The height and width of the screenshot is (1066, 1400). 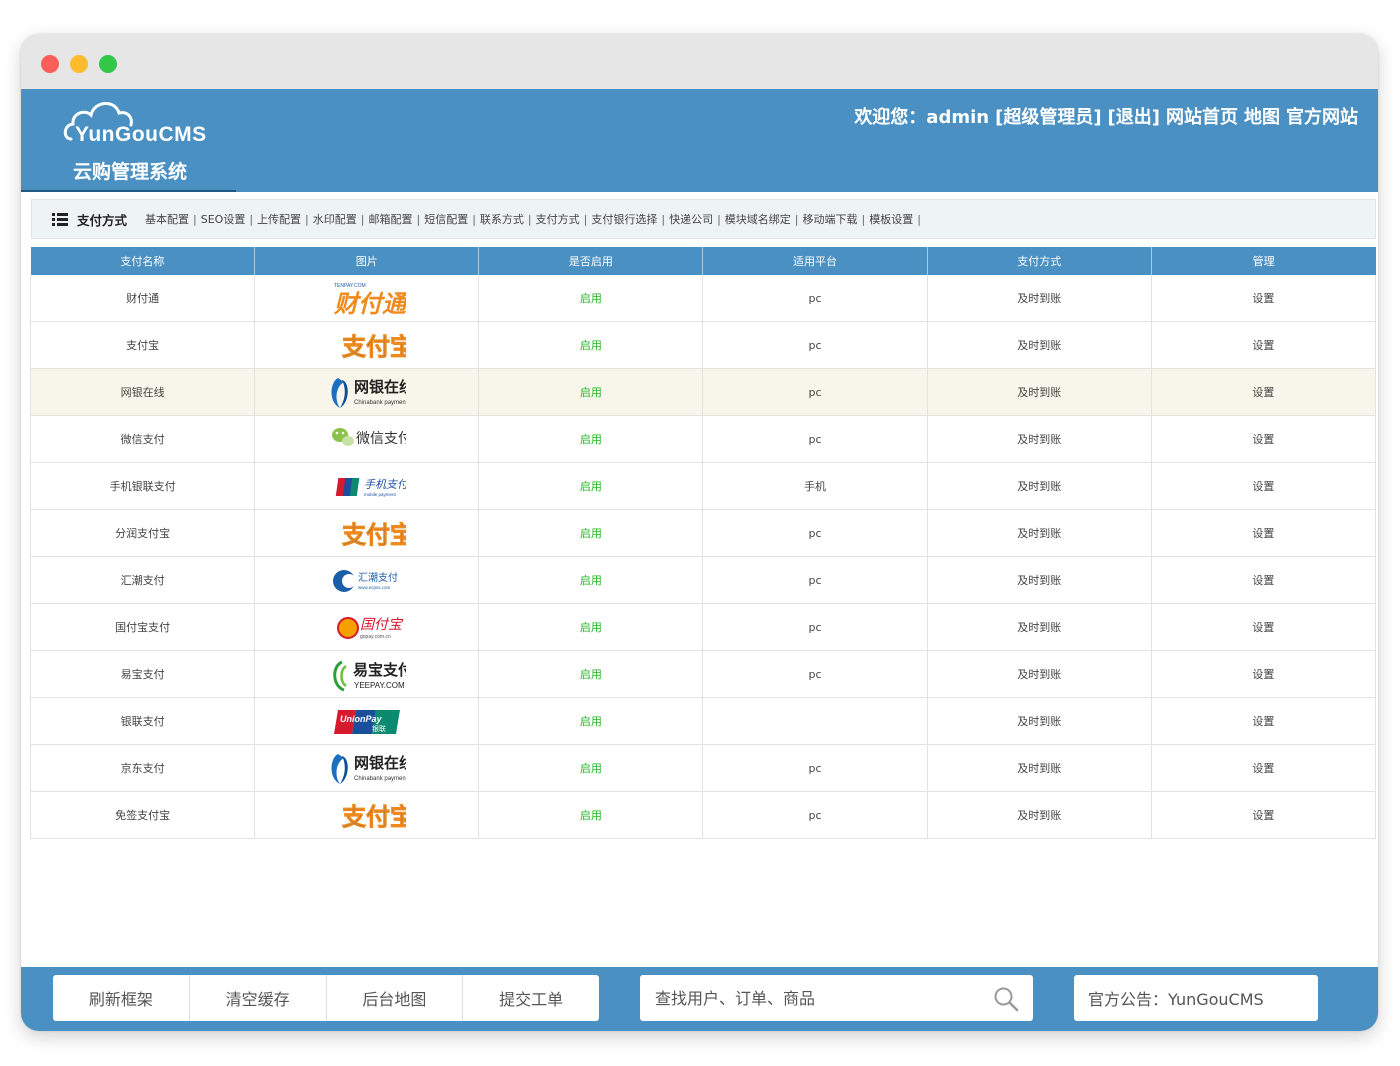 What do you see at coordinates (130, 172) in the screenshot?
I see `logo-subtitle: 云购管理系统` at bounding box center [130, 172].